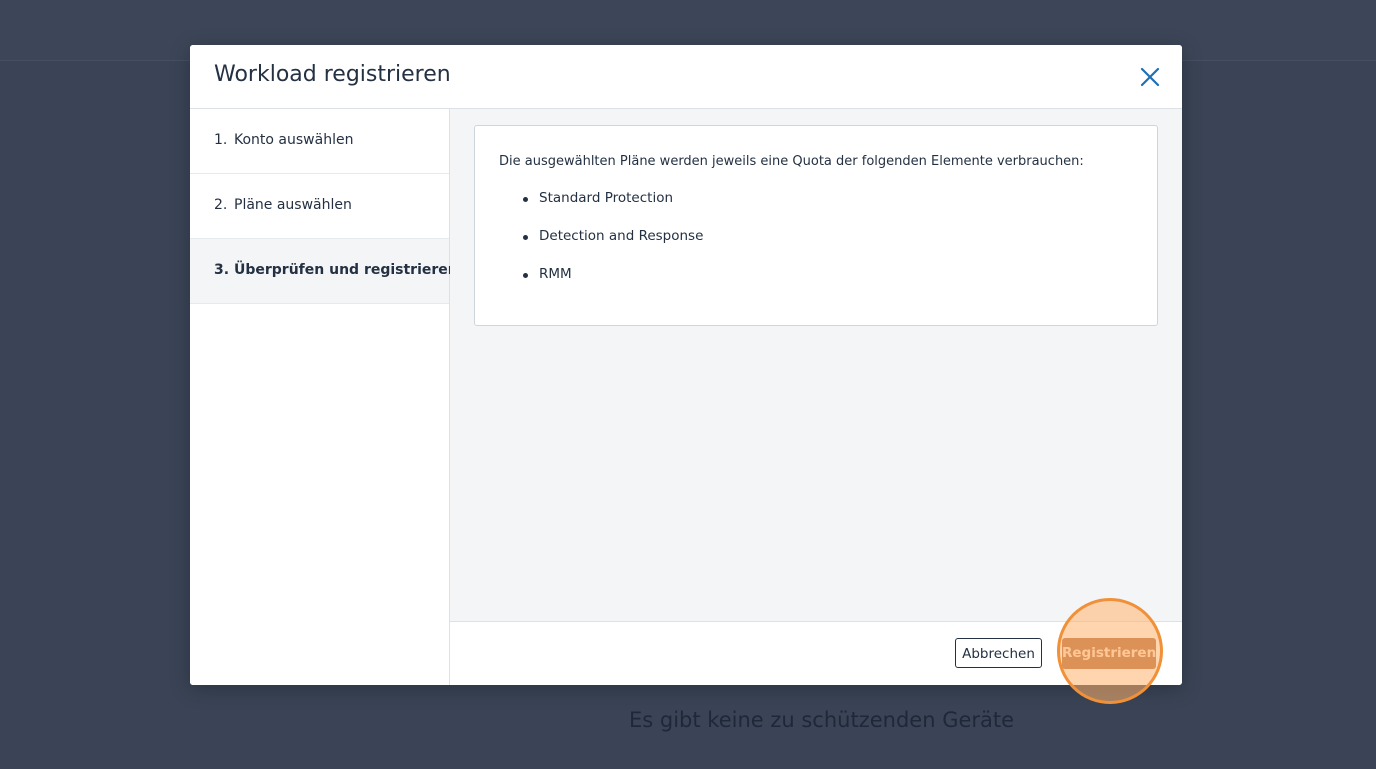 The width and height of the screenshot is (1376, 769). Describe the element at coordinates (346, 270) in the screenshot. I see `step-label: Überprüfen und registrieren` at that location.